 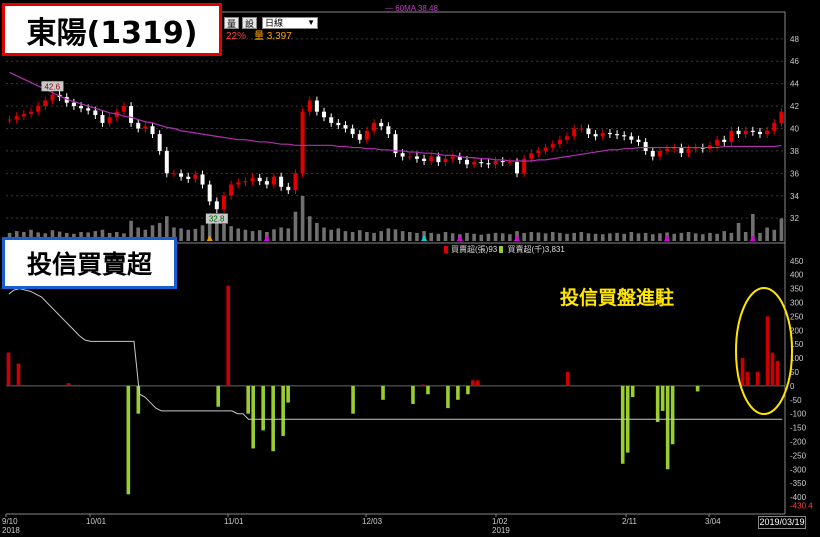 I want to click on volume-toggle-button: 量, so click(x=232, y=23).